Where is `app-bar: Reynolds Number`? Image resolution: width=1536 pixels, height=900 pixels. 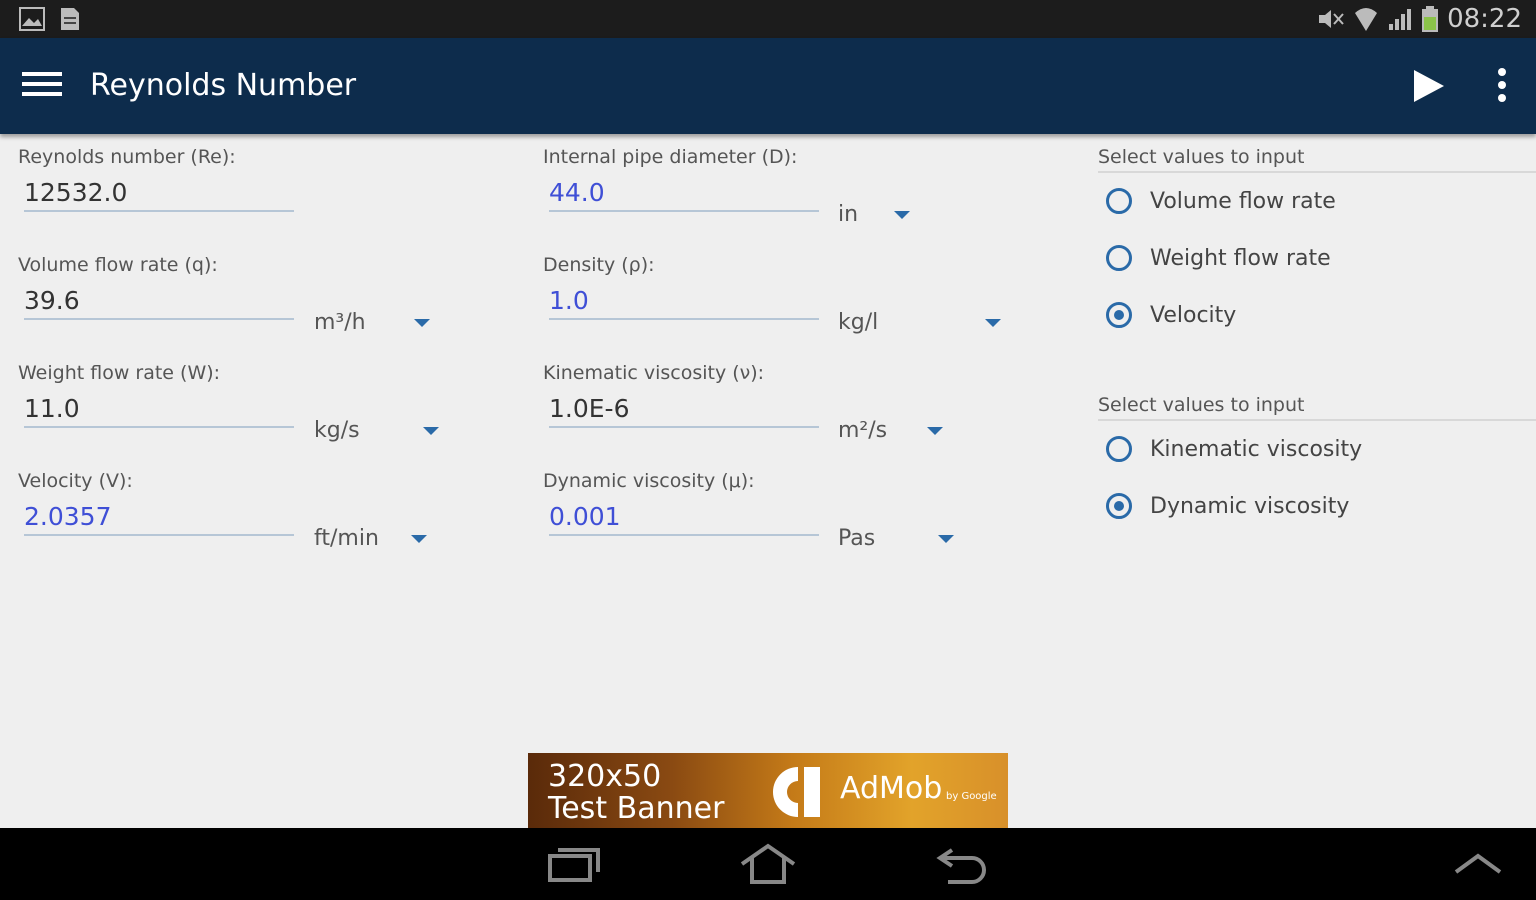
app-bar: Reynolds Number is located at coordinates (768, 86).